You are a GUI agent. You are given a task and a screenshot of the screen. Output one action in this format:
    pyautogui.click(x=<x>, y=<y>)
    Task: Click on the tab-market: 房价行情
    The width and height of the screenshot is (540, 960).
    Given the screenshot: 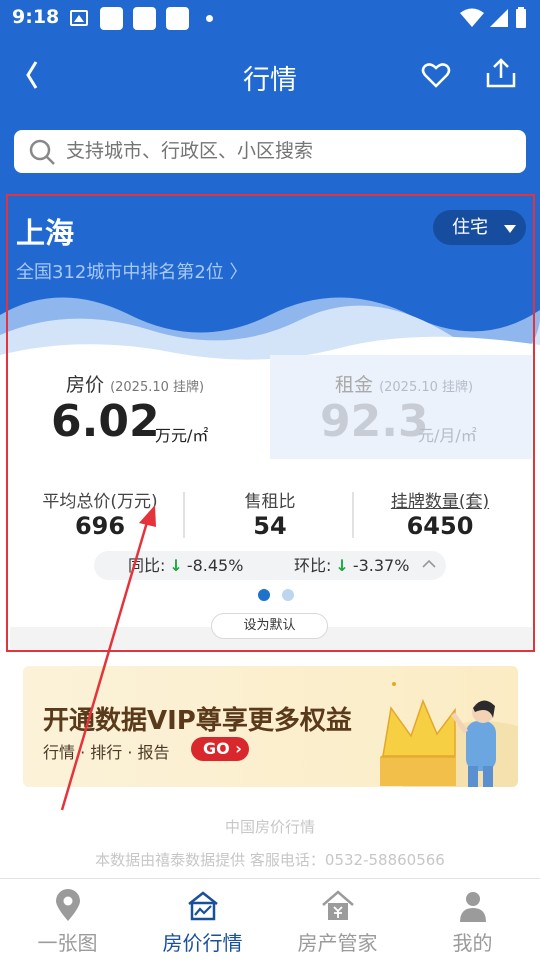 What is the action you would take?
    pyautogui.click(x=202, y=919)
    